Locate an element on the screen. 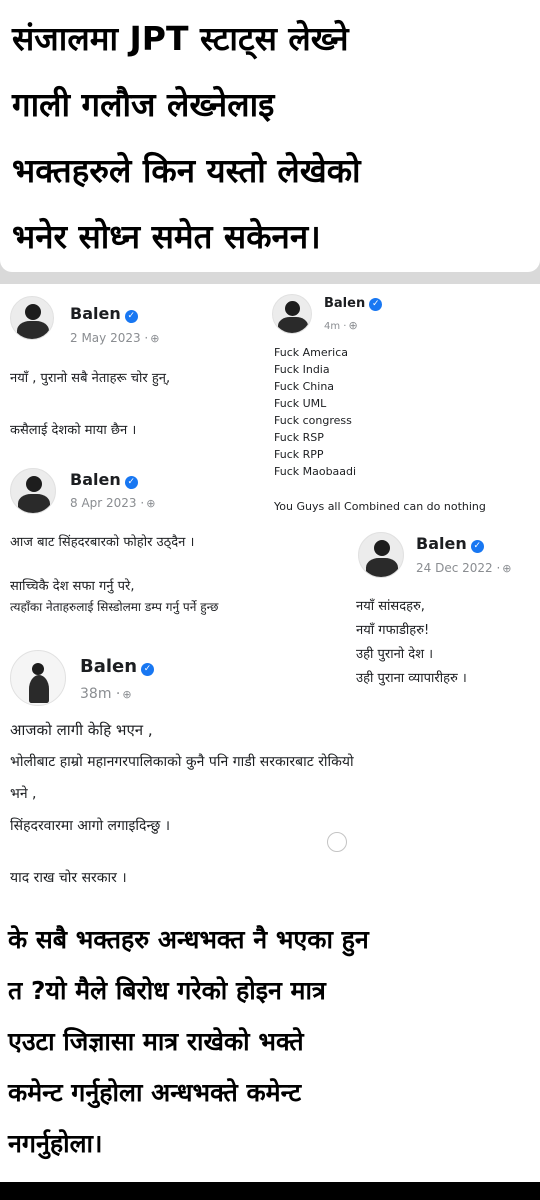 The image size is (540, 1200). post-text-line: नयाँ सांसदहरु, is located at coordinates (390, 606).